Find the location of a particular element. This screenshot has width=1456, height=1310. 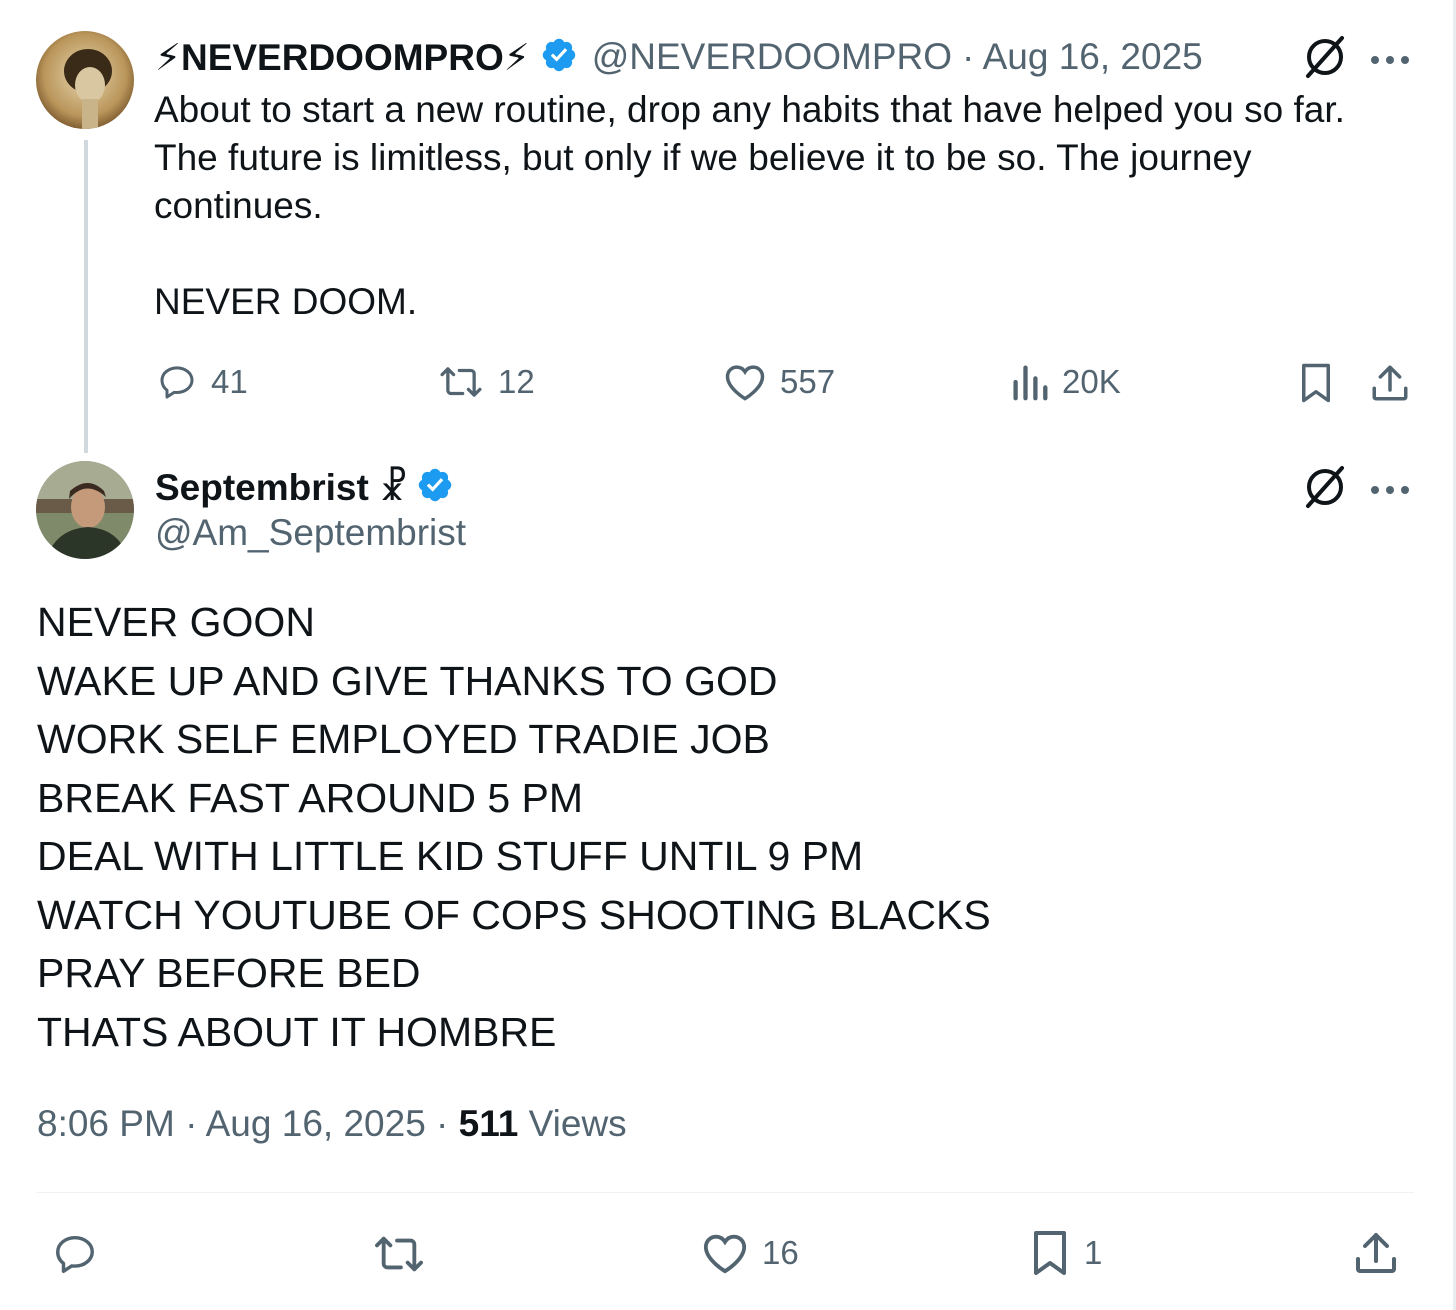

reply-count: 41 is located at coordinates (229, 381).